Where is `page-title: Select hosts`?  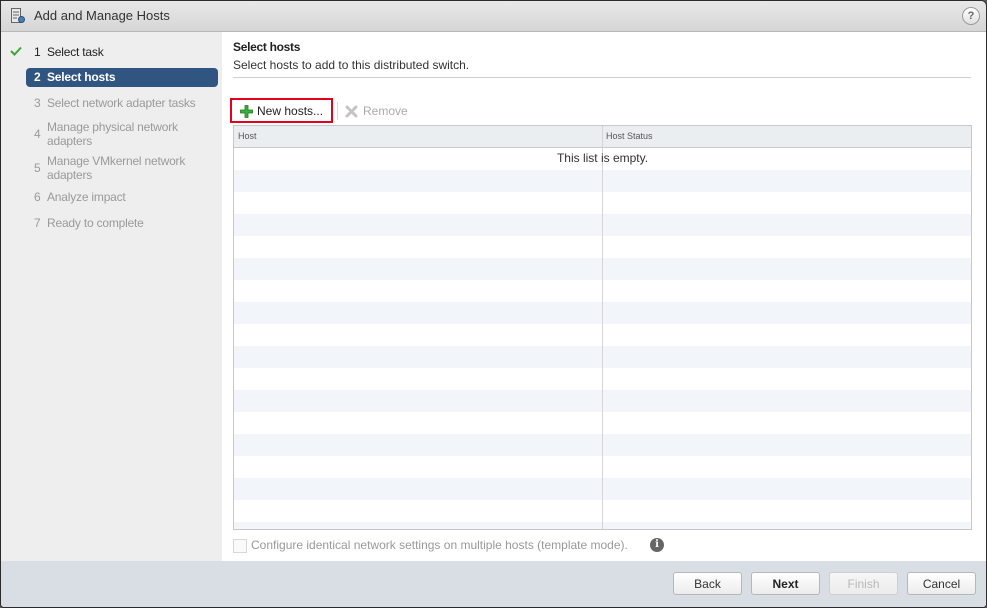 page-title: Select hosts is located at coordinates (267, 47).